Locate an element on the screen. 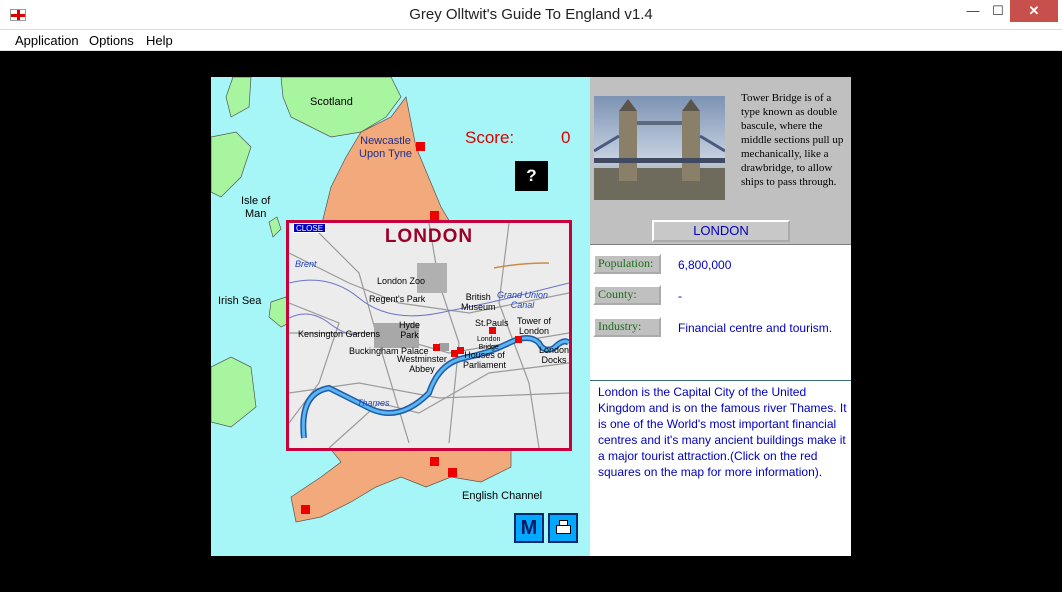 Image resolution: width=1062 pixels, height=592 pixels. minimize-button: — is located at coordinates (973, 11).